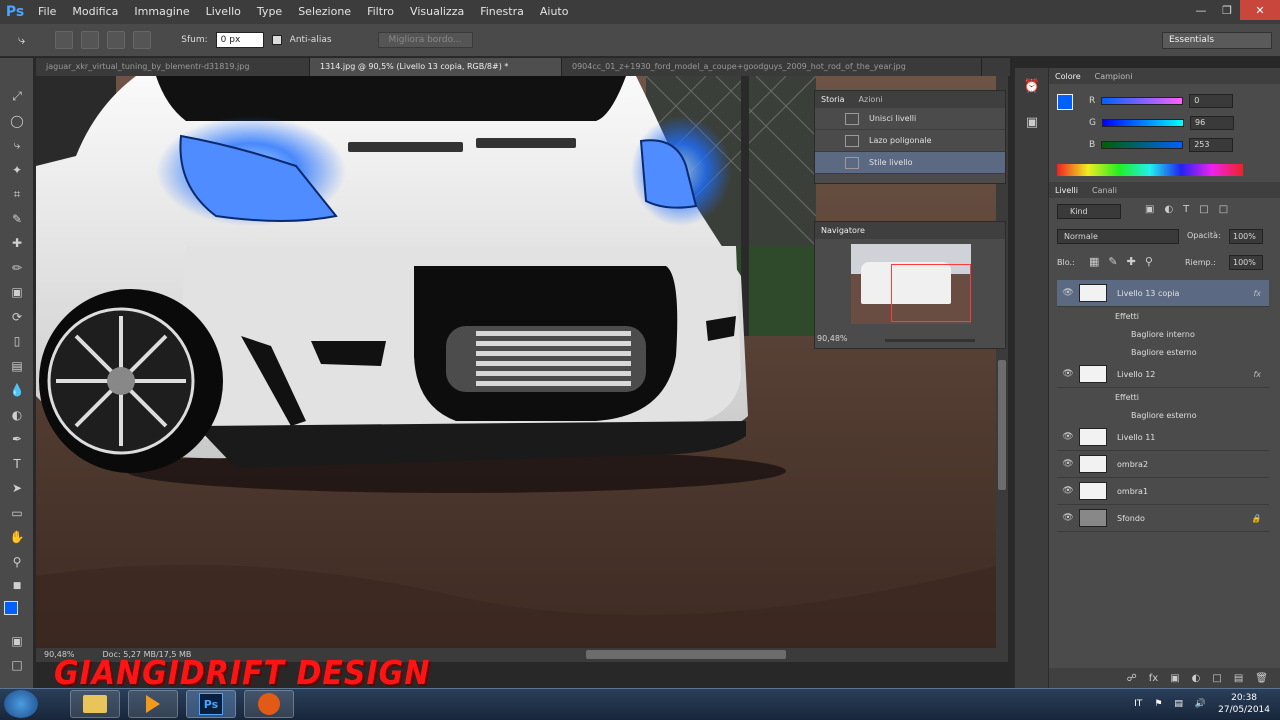  What do you see at coordinates (1211, 123) in the screenshot?
I see `g-value: 96` at bounding box center [1211, 123].